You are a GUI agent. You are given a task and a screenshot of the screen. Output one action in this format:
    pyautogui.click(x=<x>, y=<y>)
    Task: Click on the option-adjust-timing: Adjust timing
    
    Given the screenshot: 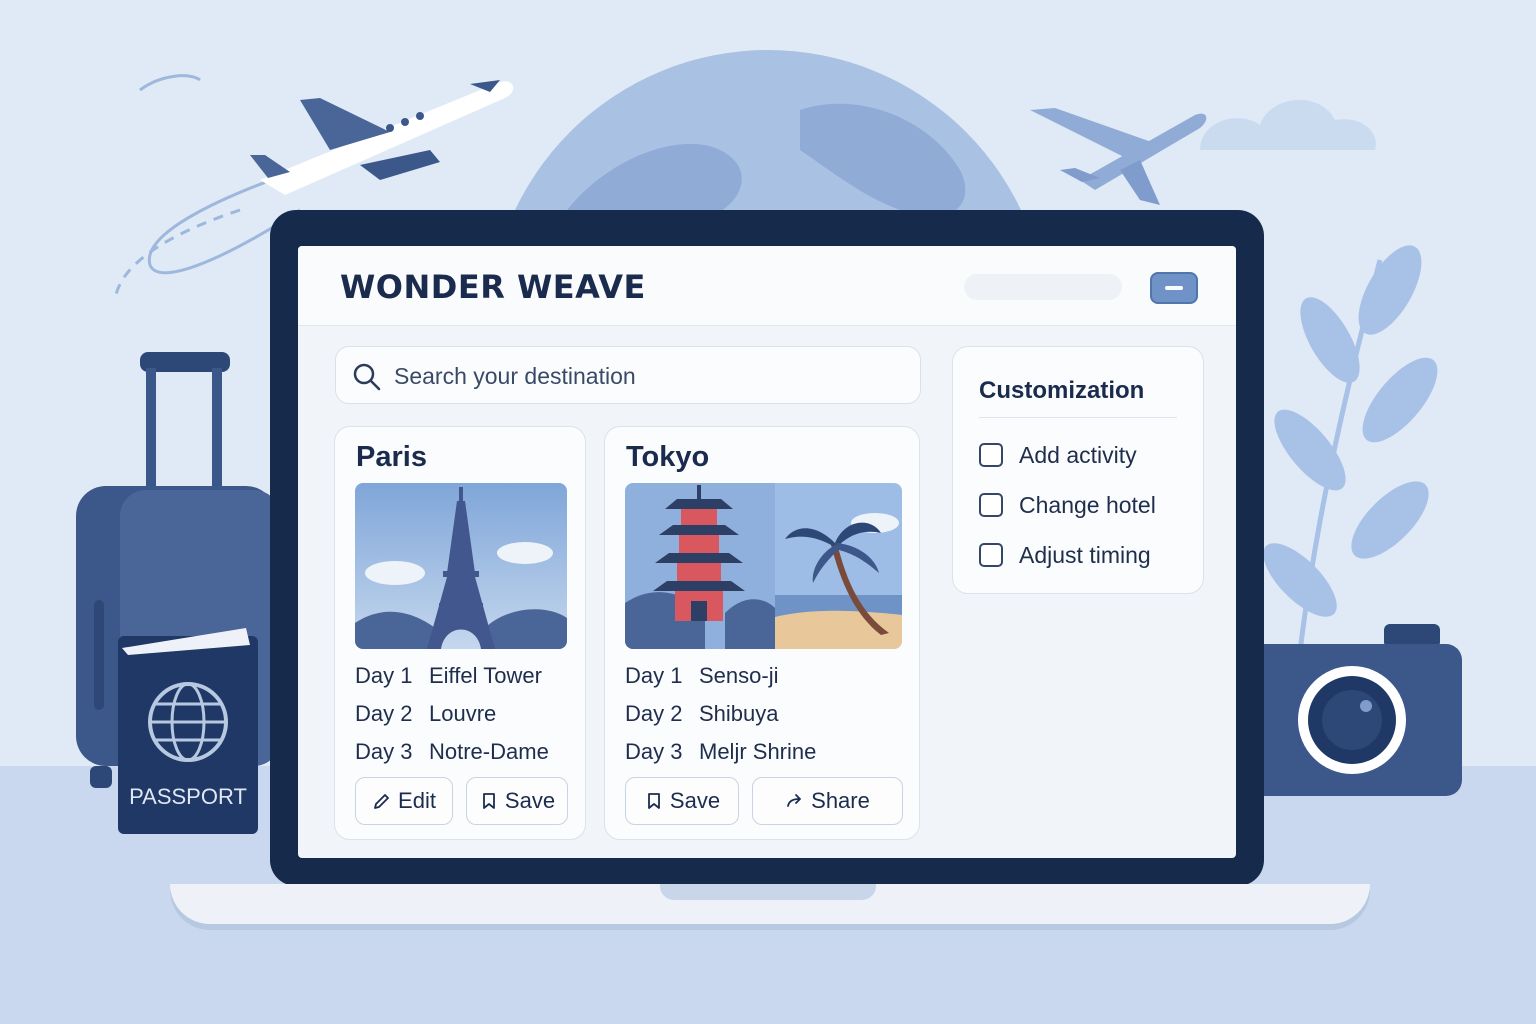 What is the action you would take?
    pyautogui.click(x=1065, y=555)
    